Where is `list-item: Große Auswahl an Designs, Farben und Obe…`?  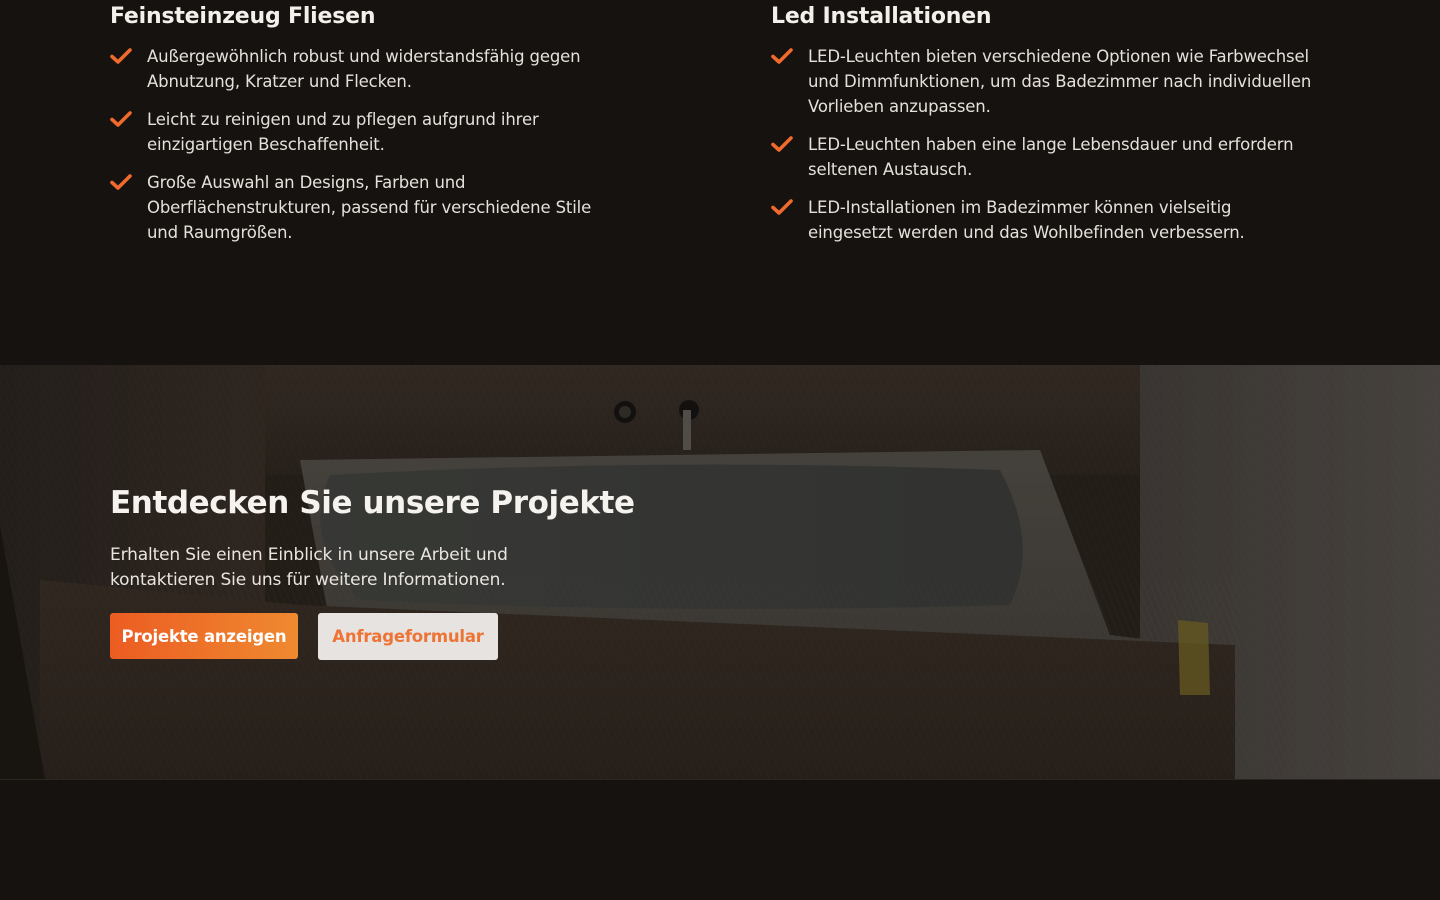 list-item: Große Auswahl an Designs, Farben und Obe… is located at coordinates (370, 207).